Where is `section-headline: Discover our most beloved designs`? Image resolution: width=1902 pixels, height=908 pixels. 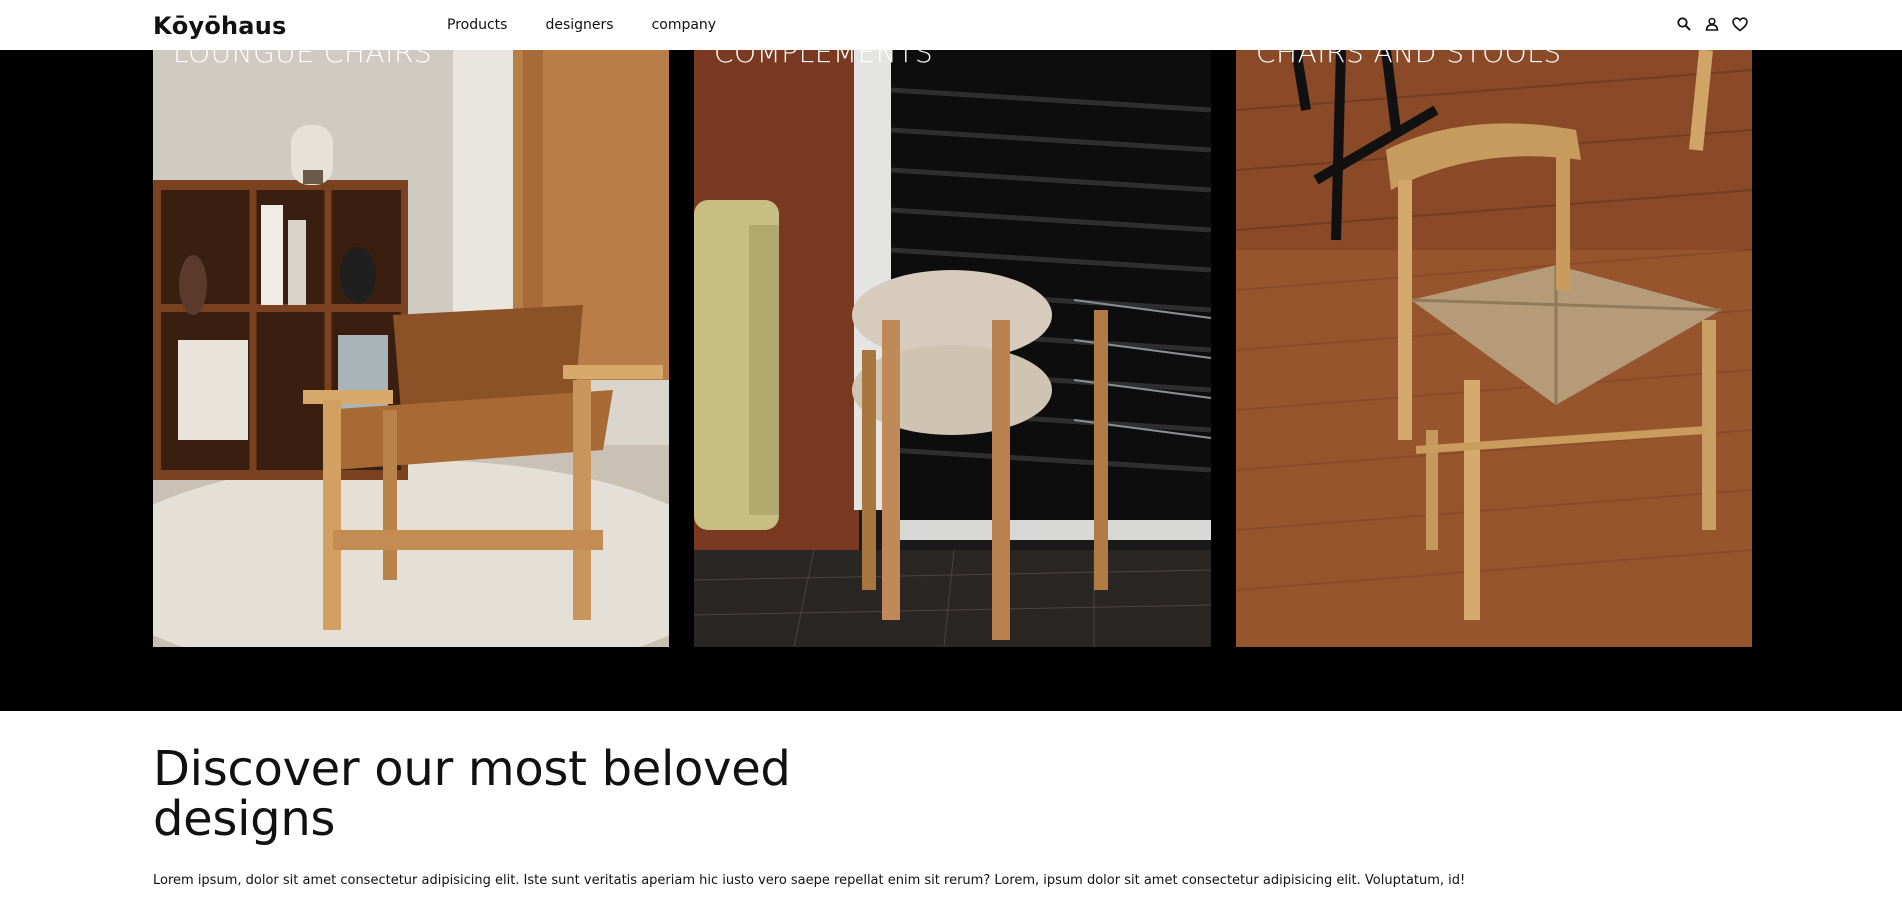
section-headline: Discover our most beloved designs is located at coordinates (472, 794).